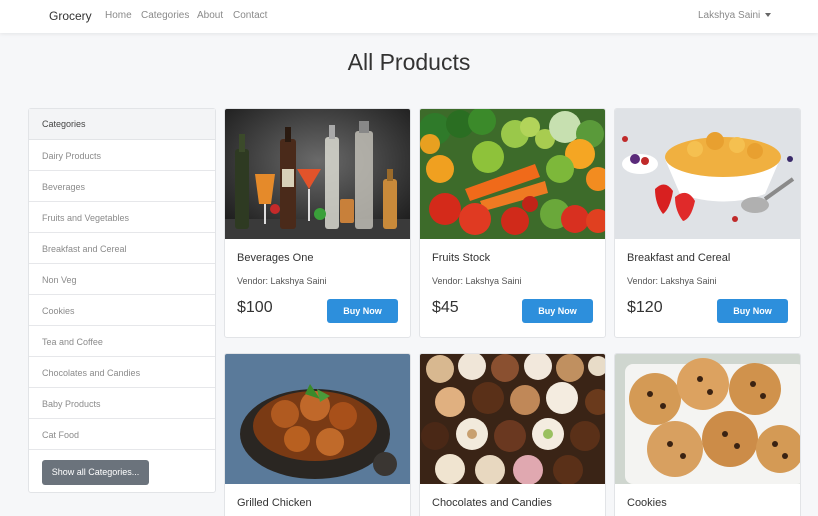 Image resolution: width=818 pixels, height=516 pixels. Describe the element at coordinates (122, 279) in the screenshot. I see `sidebar-item-non-veg: Non Veg` at that location.